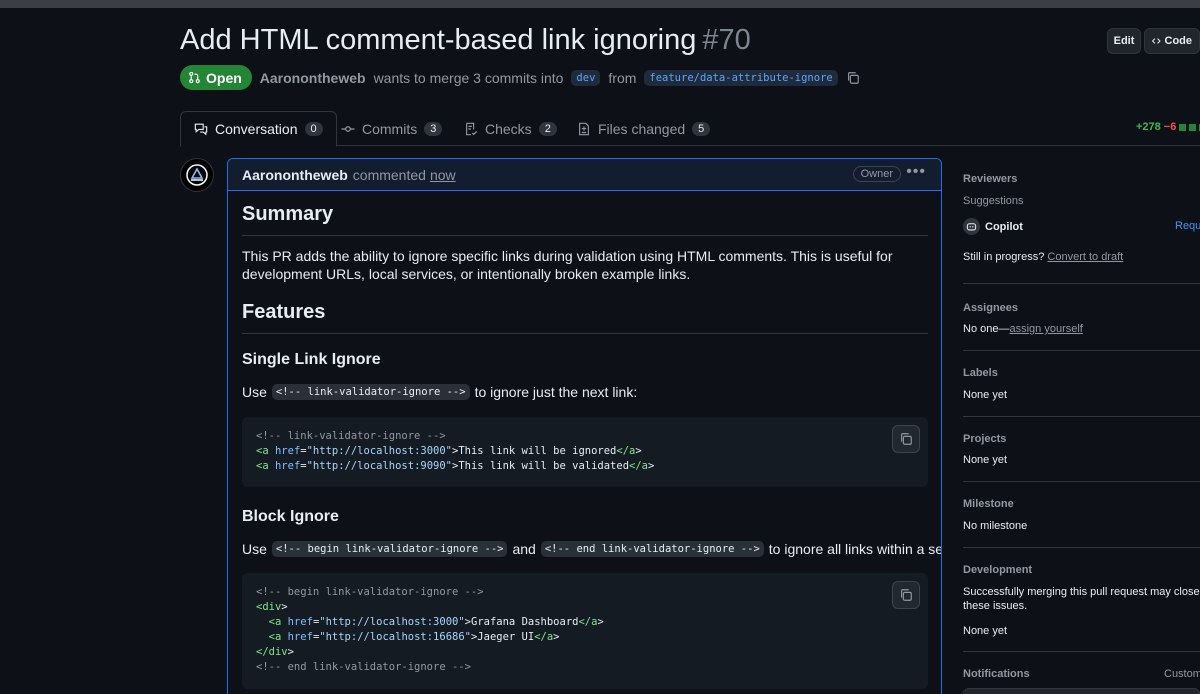 The width and height of the screenshot is (1200, 694). Describe the element at coordinates (990, 179) in the screenshot. I see `reviewers-title: Reviewers` at that location.